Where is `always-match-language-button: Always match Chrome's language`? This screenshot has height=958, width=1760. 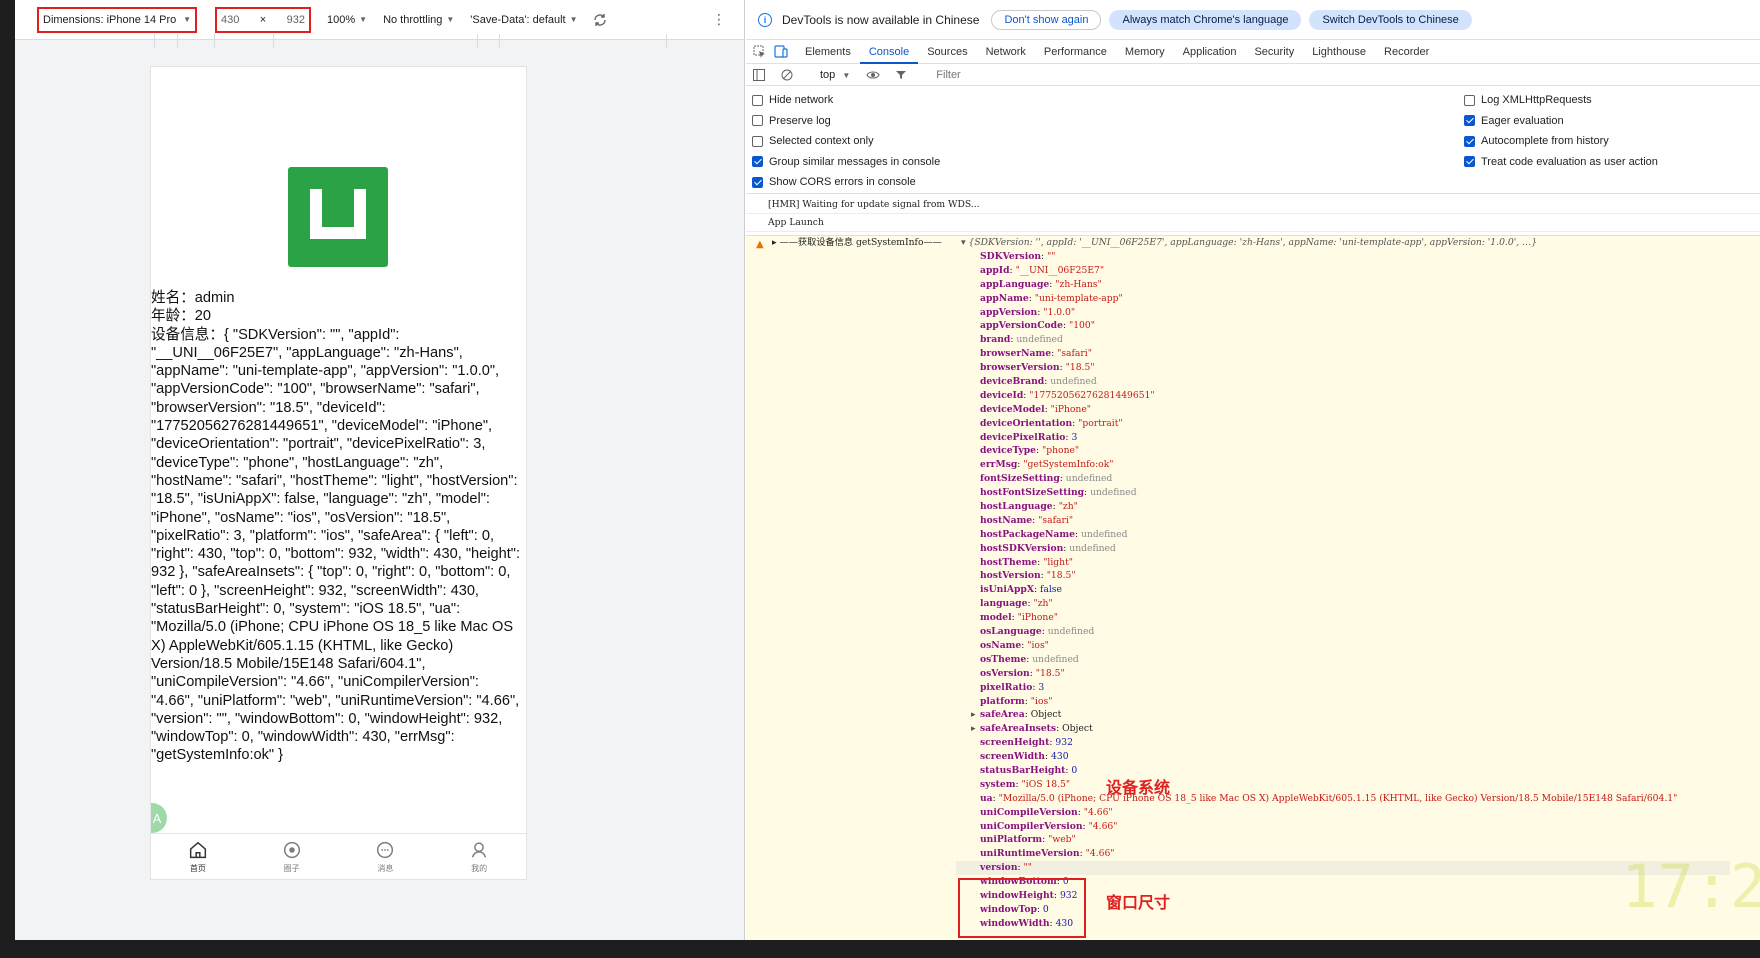
always-match-language-button: Always match Chrome's language is located at coordinates (1205, 19).